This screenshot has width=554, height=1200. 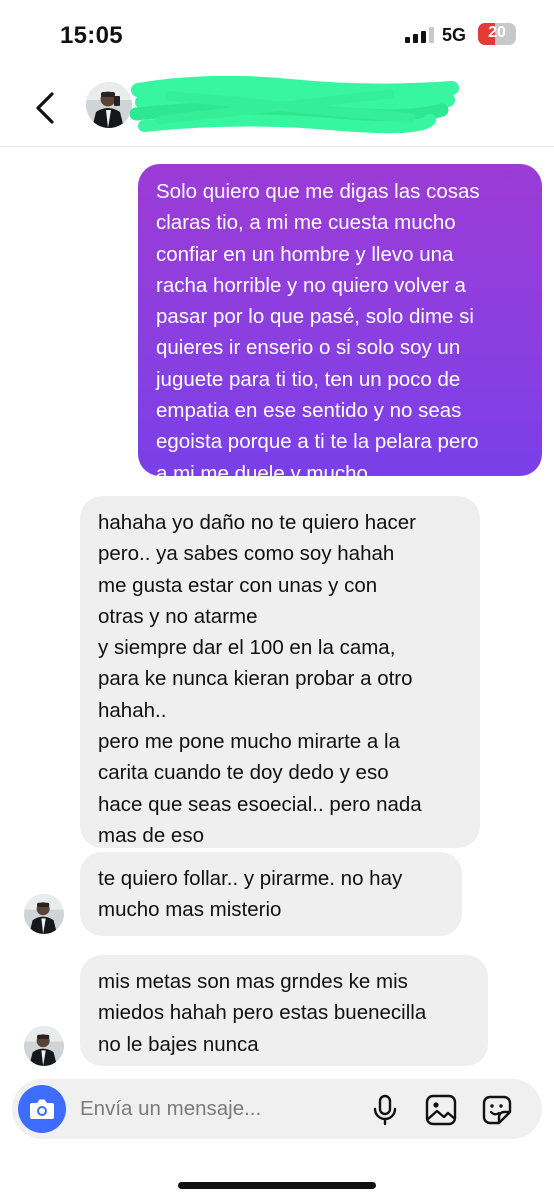 I want to click on microphone-button, so click(x=385, y=1110).